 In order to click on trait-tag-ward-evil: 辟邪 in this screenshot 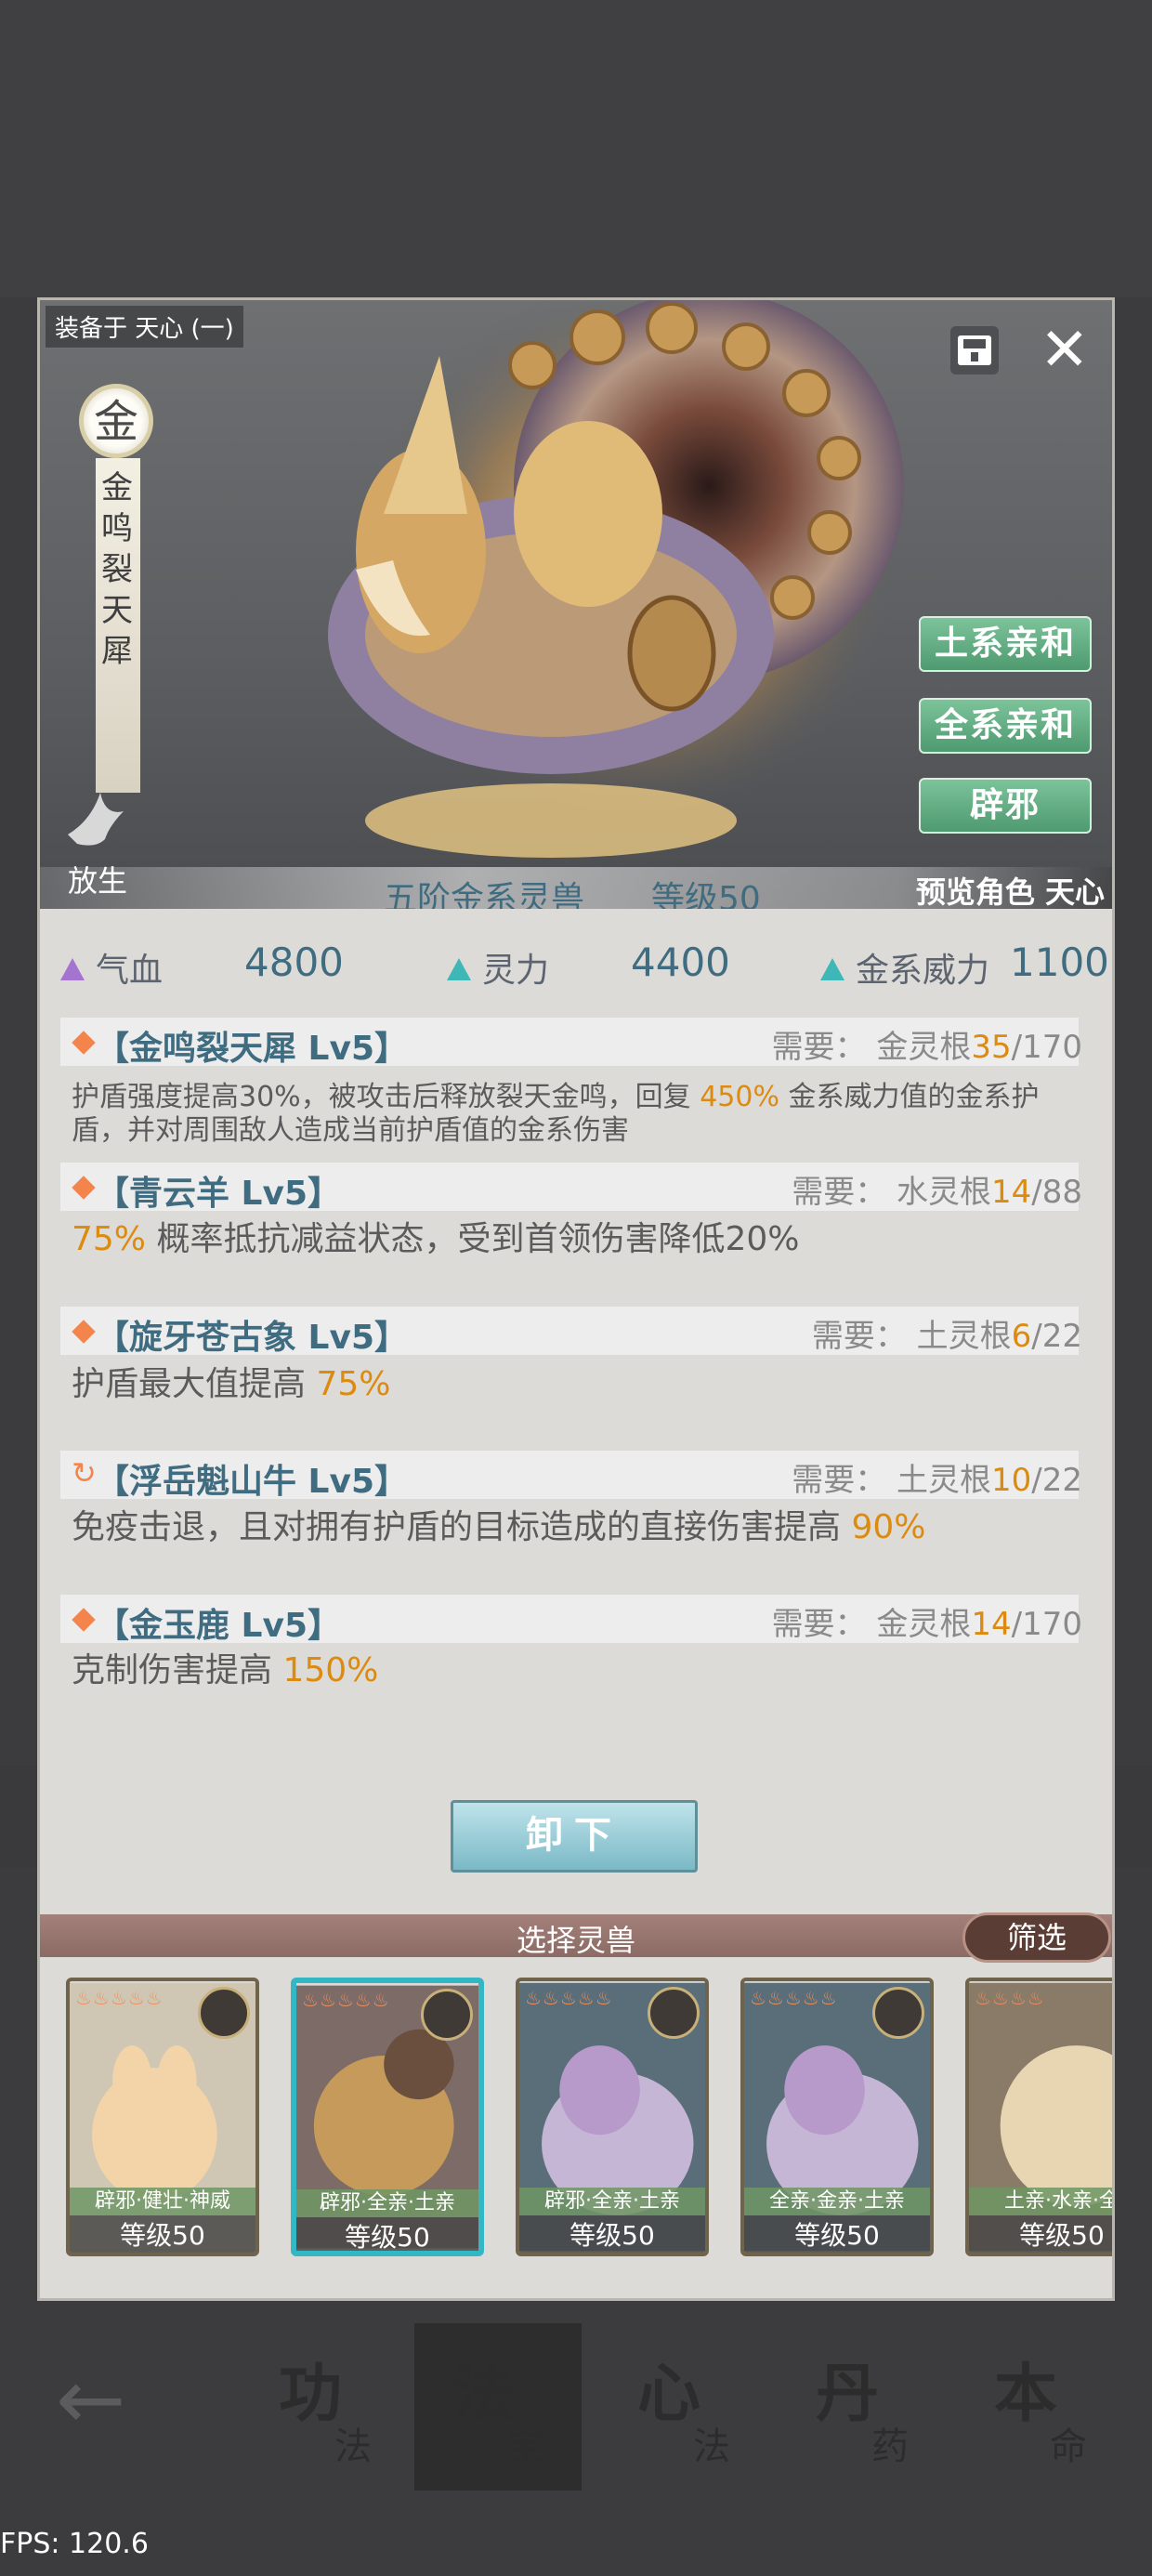, I will do `click(1006, 806)`.